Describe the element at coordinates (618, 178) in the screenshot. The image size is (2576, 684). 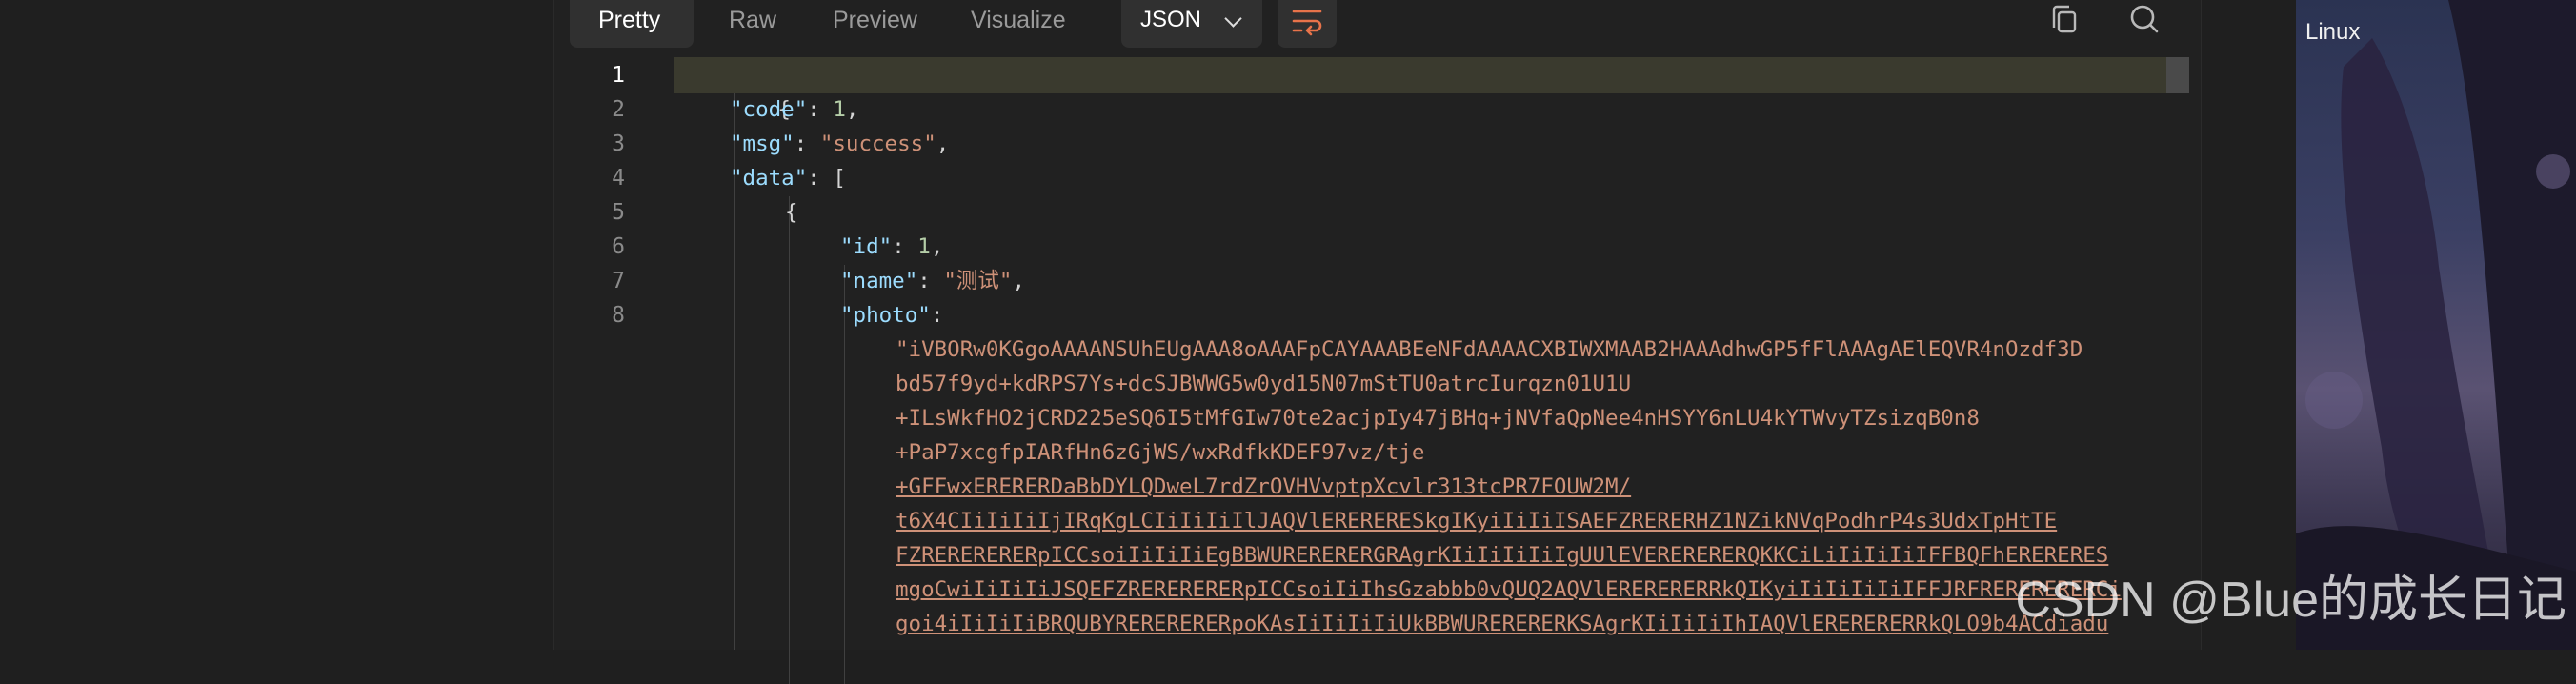
I see `line-number: 4` at that location.